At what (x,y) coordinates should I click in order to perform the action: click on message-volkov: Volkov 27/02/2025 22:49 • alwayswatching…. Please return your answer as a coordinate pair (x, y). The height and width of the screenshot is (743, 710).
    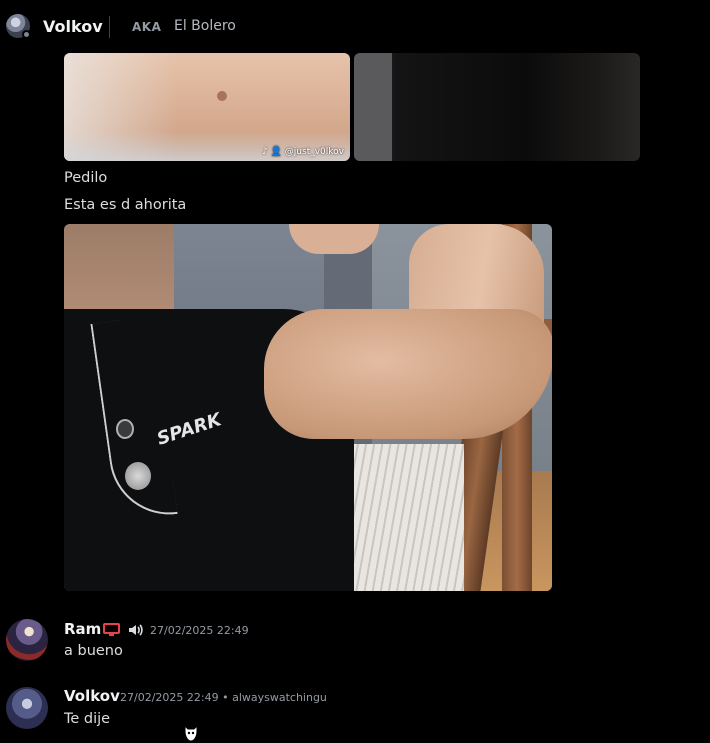
    Looking at the image, I should click on (355, 713).